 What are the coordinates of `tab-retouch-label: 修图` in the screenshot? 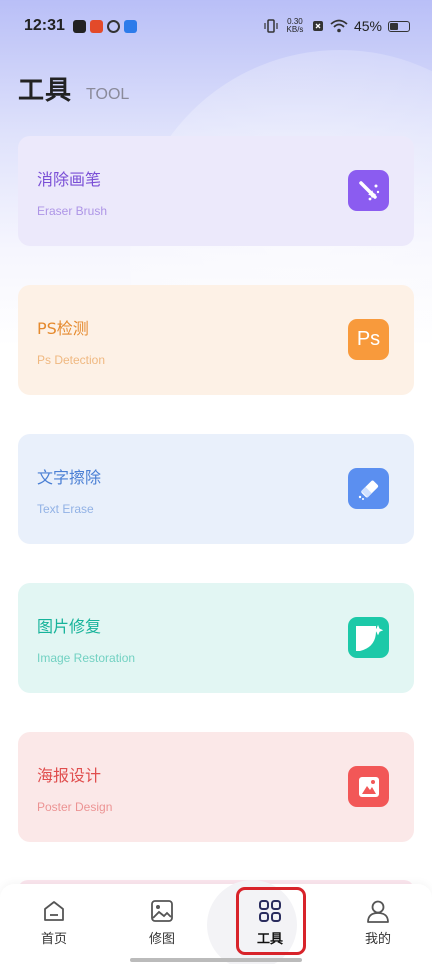 It's located at (161, 939).